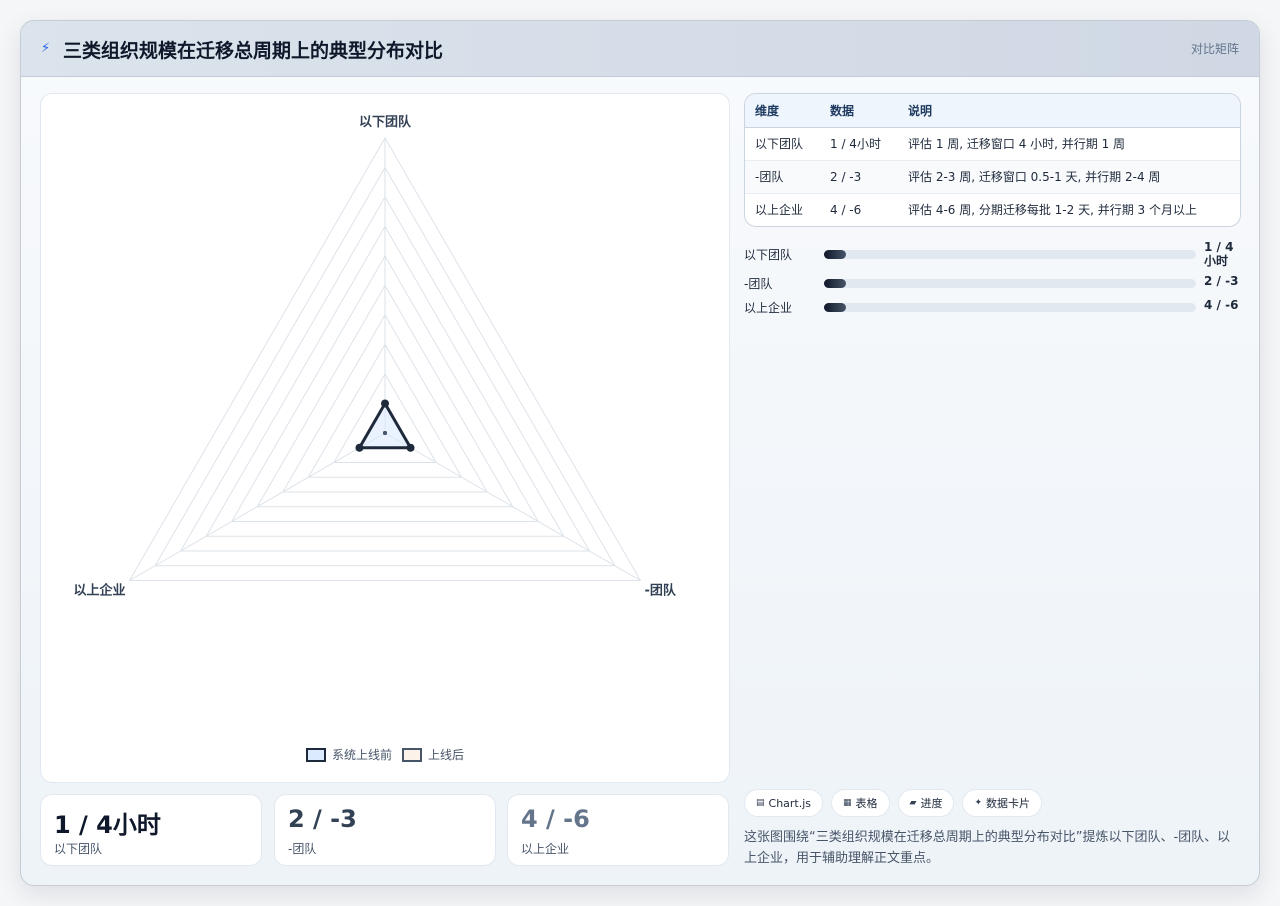 The image size is (1280, 906). I want to click on table-header-description: 说明, so click(1069, 111).